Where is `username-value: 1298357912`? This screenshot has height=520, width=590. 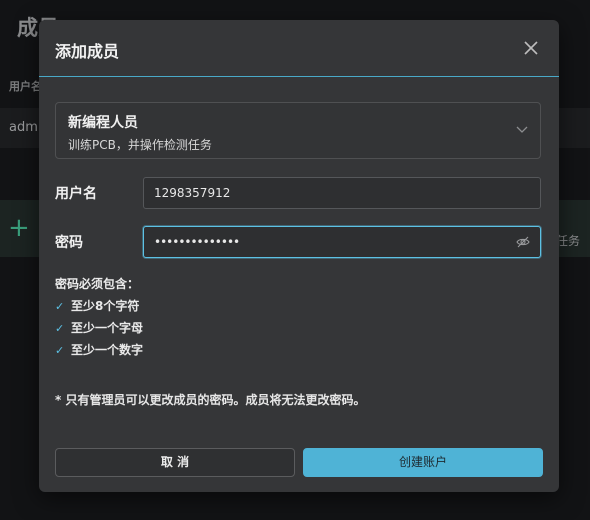
username-value: 1298357912 is located at coordinates (192, 193).